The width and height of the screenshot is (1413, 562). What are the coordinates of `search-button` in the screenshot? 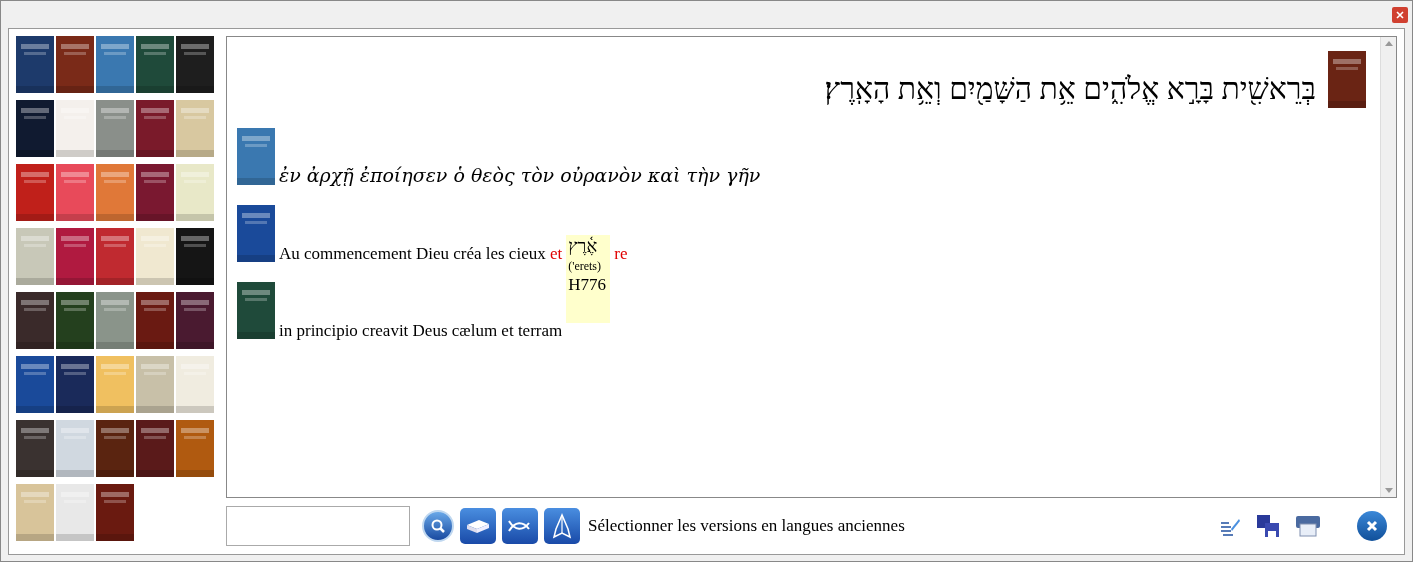 It's located at (438, 526).